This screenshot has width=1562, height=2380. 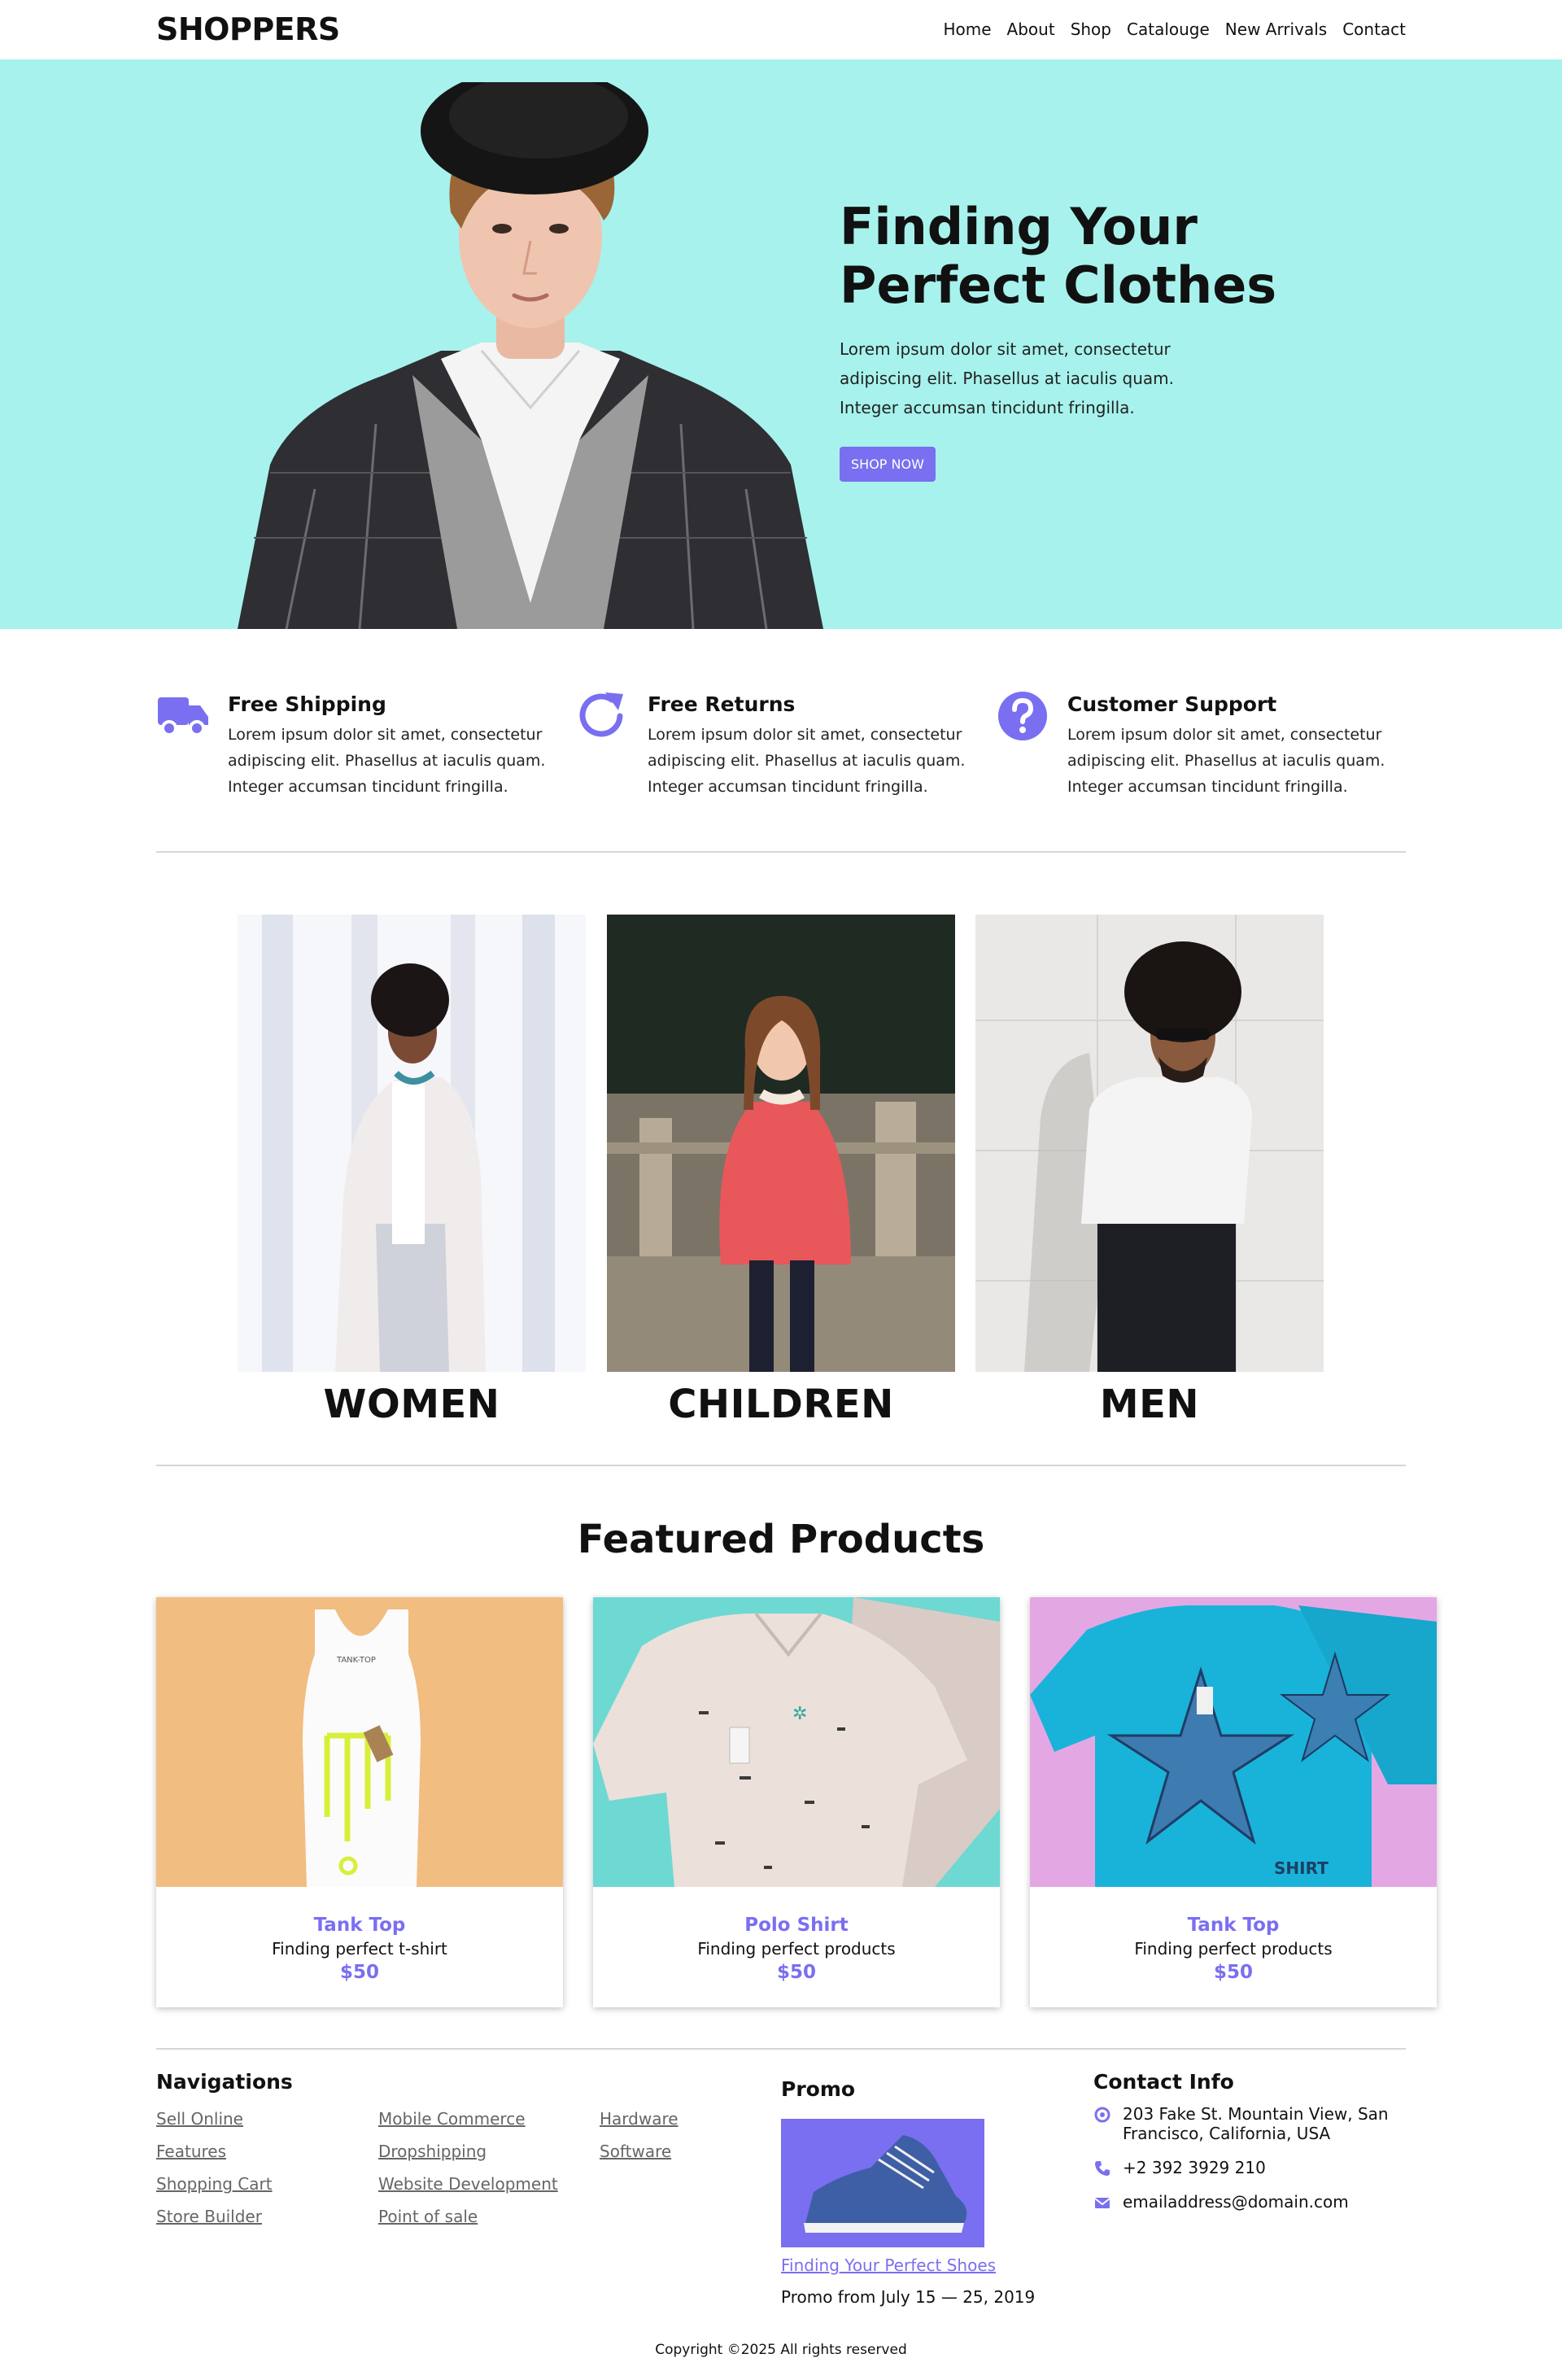 What do you see at coordinates (1168, 29) in the screenshot?
I see `nav-catalogue: Catalouge` at bounding box center [1168, 29].